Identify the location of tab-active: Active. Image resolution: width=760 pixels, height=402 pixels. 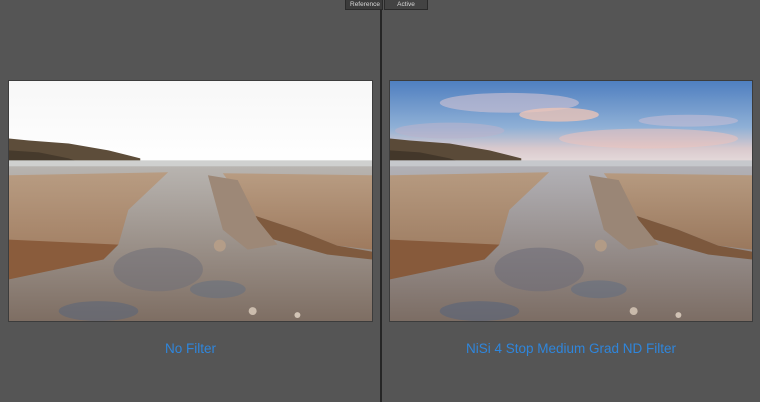
(406, 5).